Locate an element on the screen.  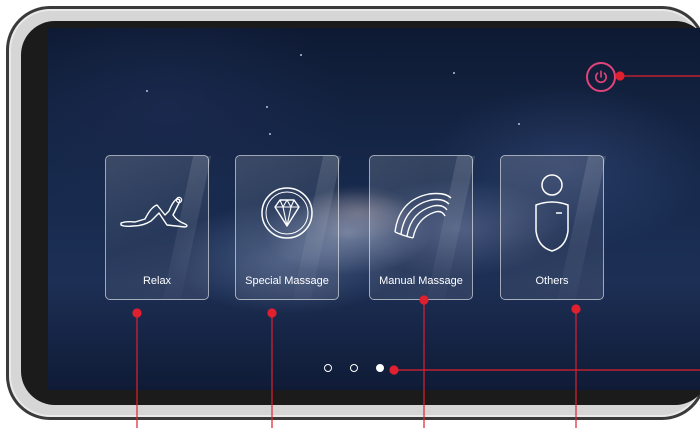
tile-others: Others is located at coordinates (553, 227).